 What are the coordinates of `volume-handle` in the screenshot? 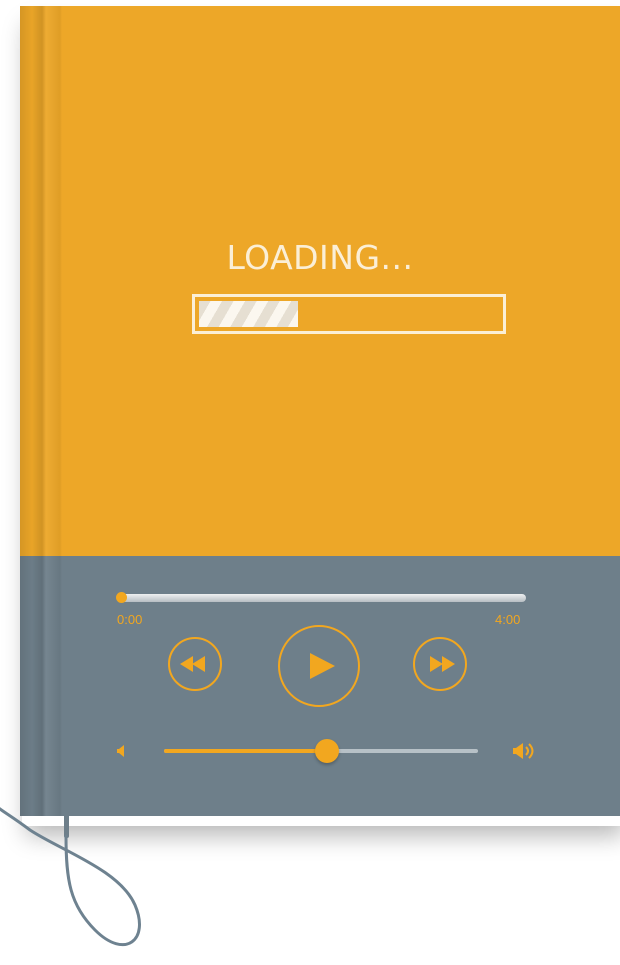 It's located at (327, 751).